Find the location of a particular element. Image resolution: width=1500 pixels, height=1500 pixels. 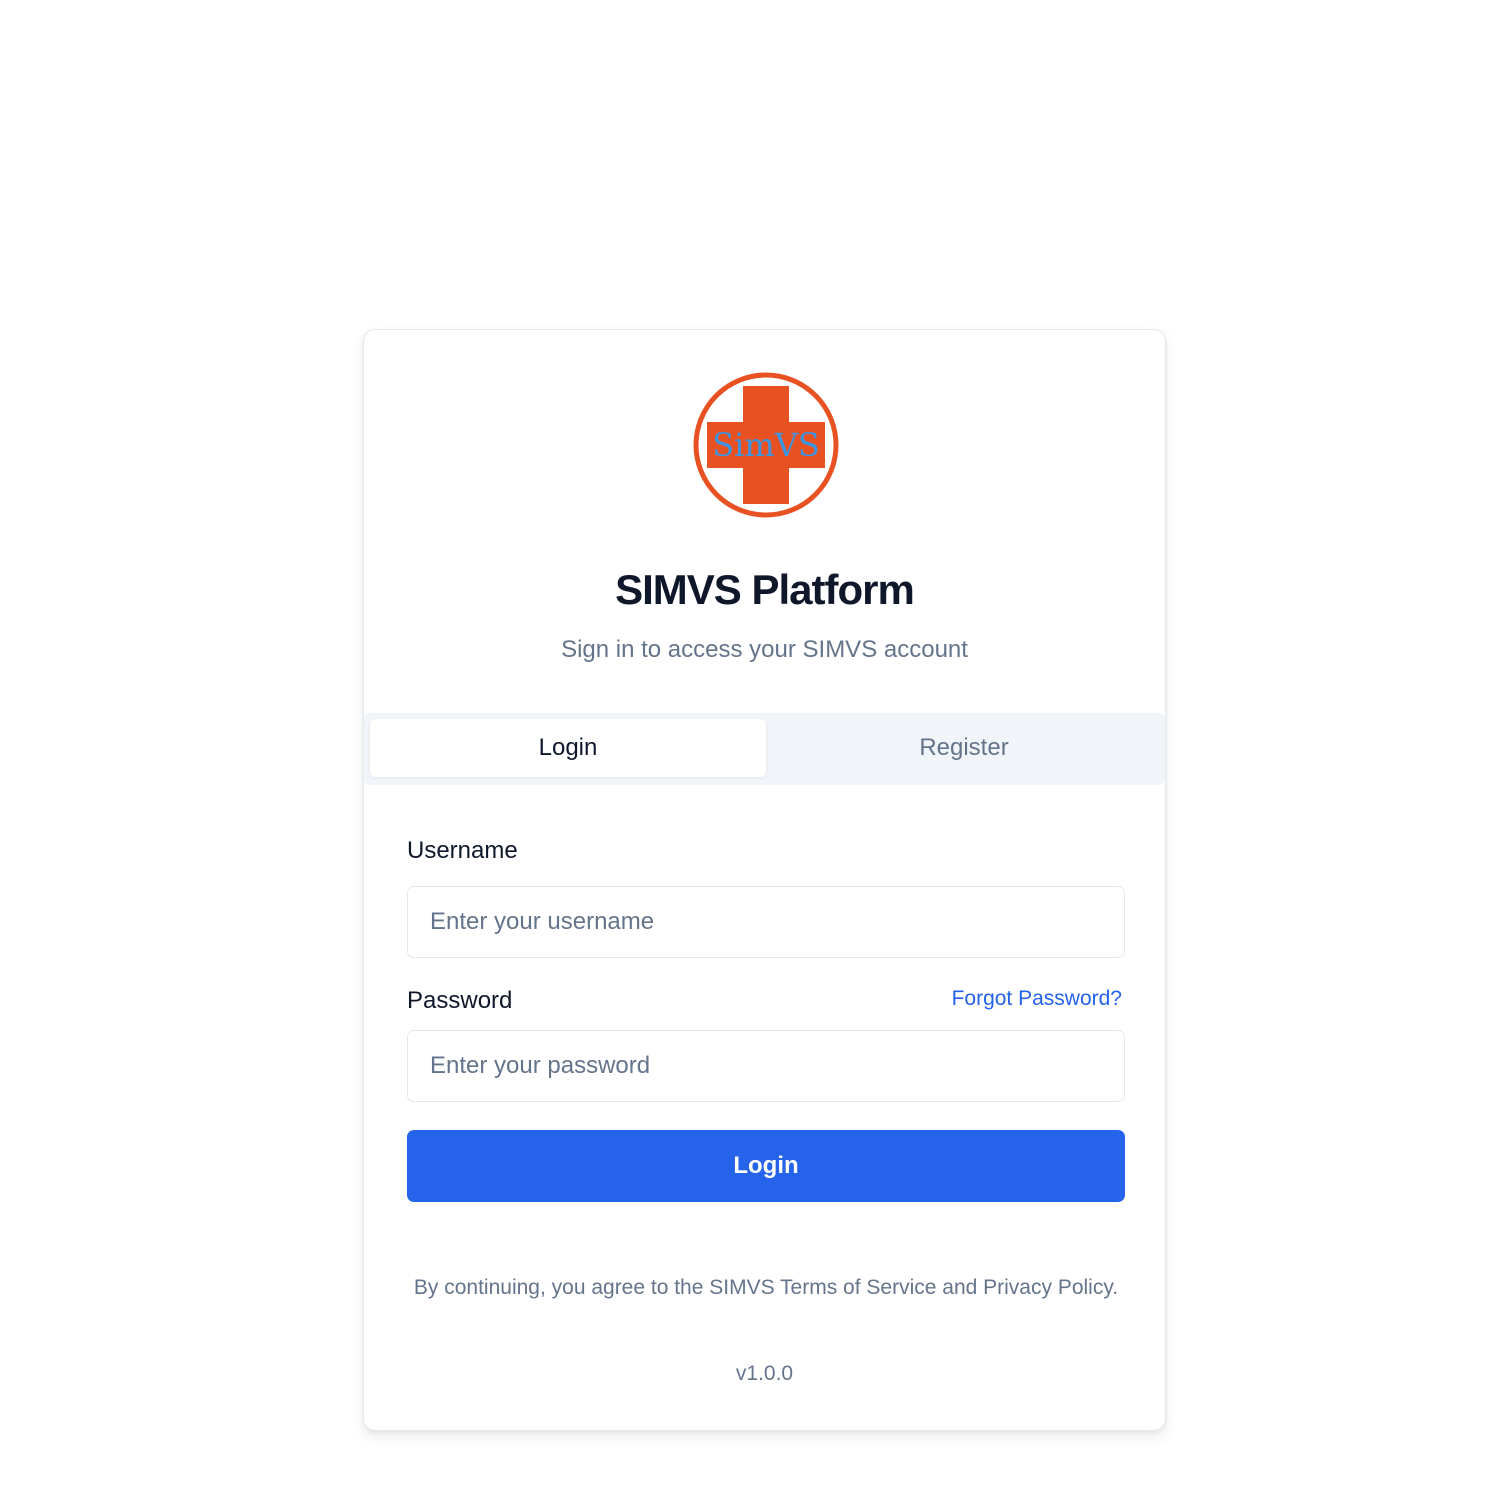

logo-text: SimVS is located at coordinates (766, 445).